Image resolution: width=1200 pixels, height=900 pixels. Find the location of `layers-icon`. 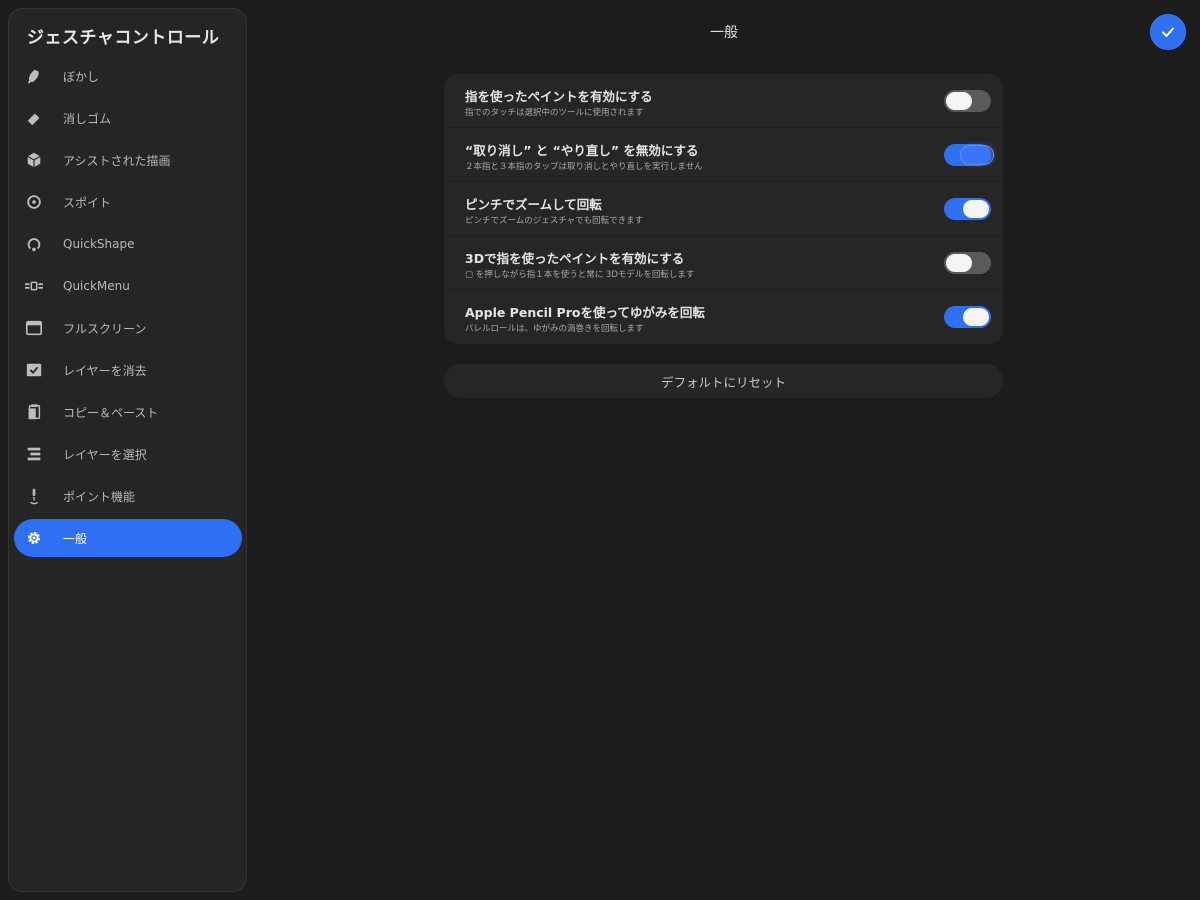

layers-icon is located at coordinates (34, 454).